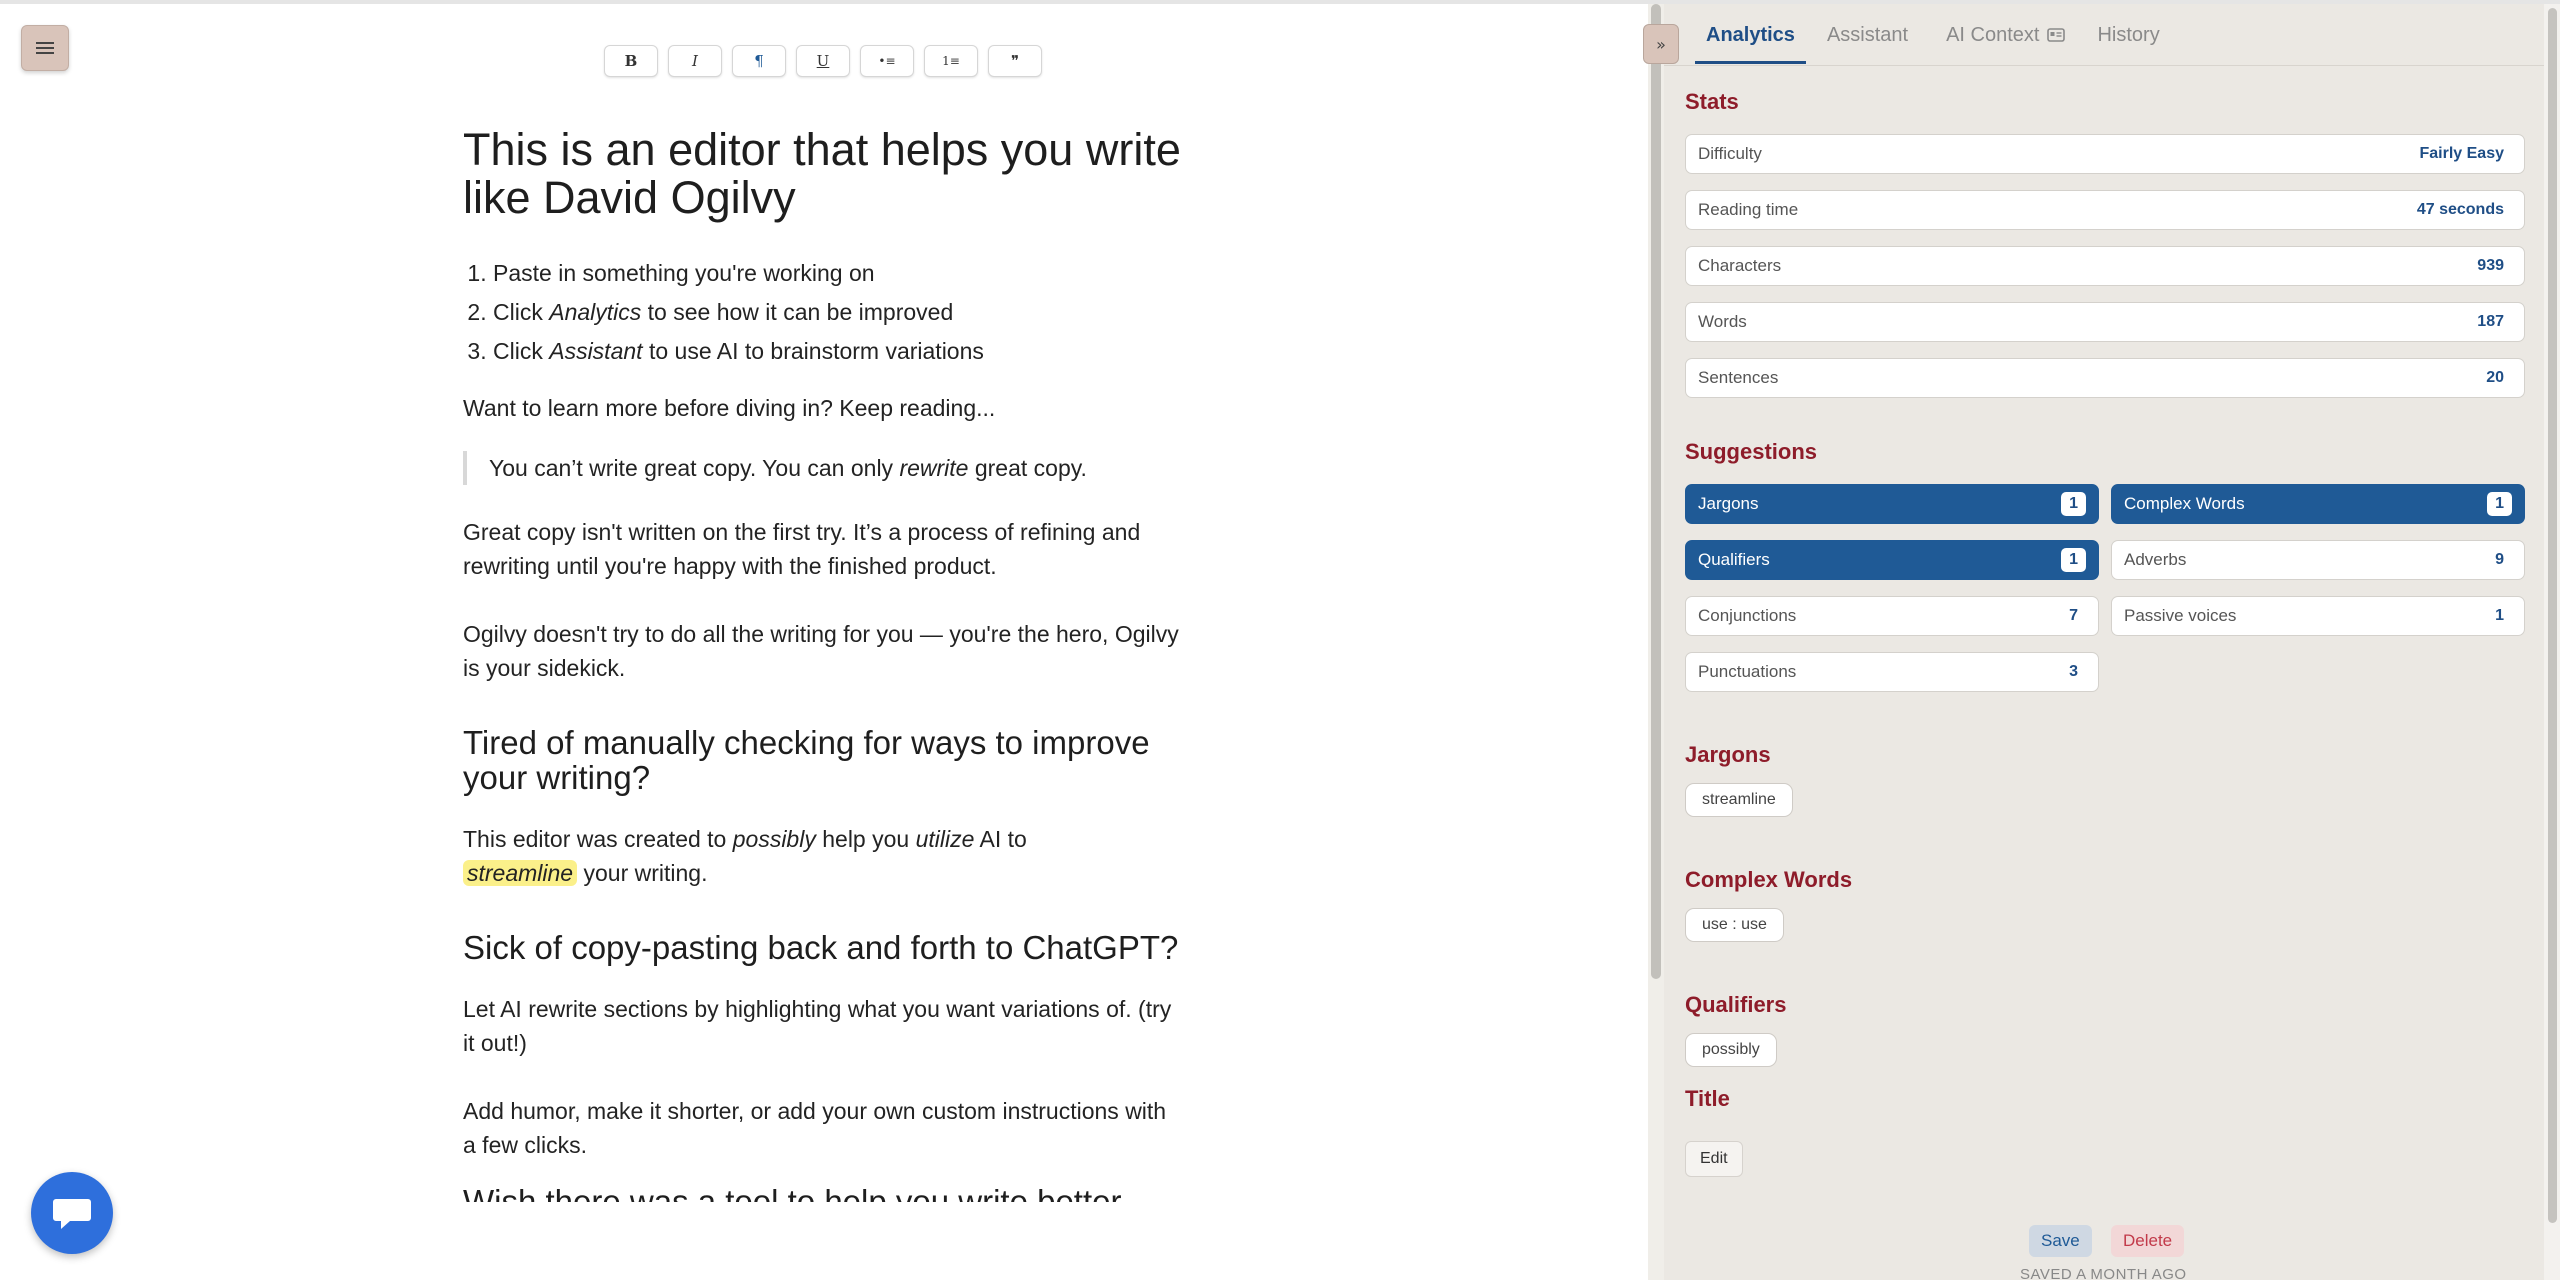 This screenshot has height=1280, width=2560. I want to click on italic-button: I, so click(695, 61).